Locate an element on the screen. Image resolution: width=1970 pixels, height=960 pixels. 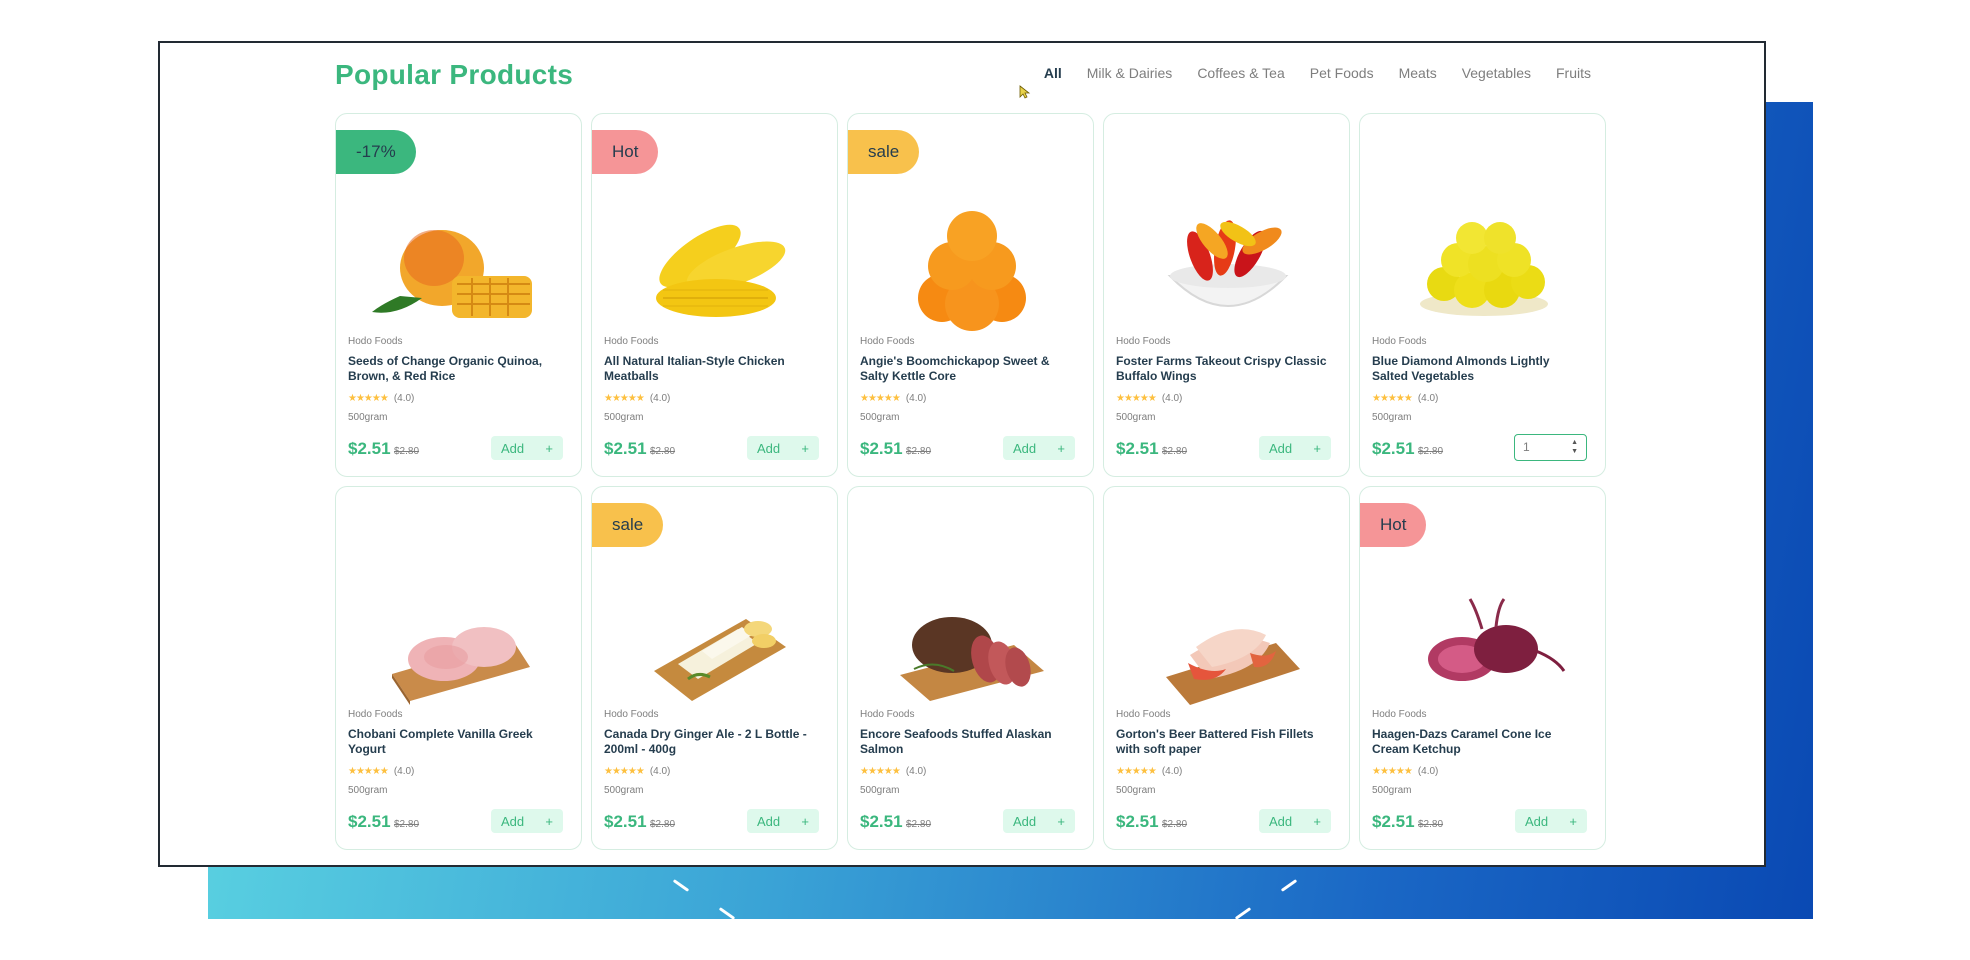
tab-all: All is located at coordinates (1053, 73).